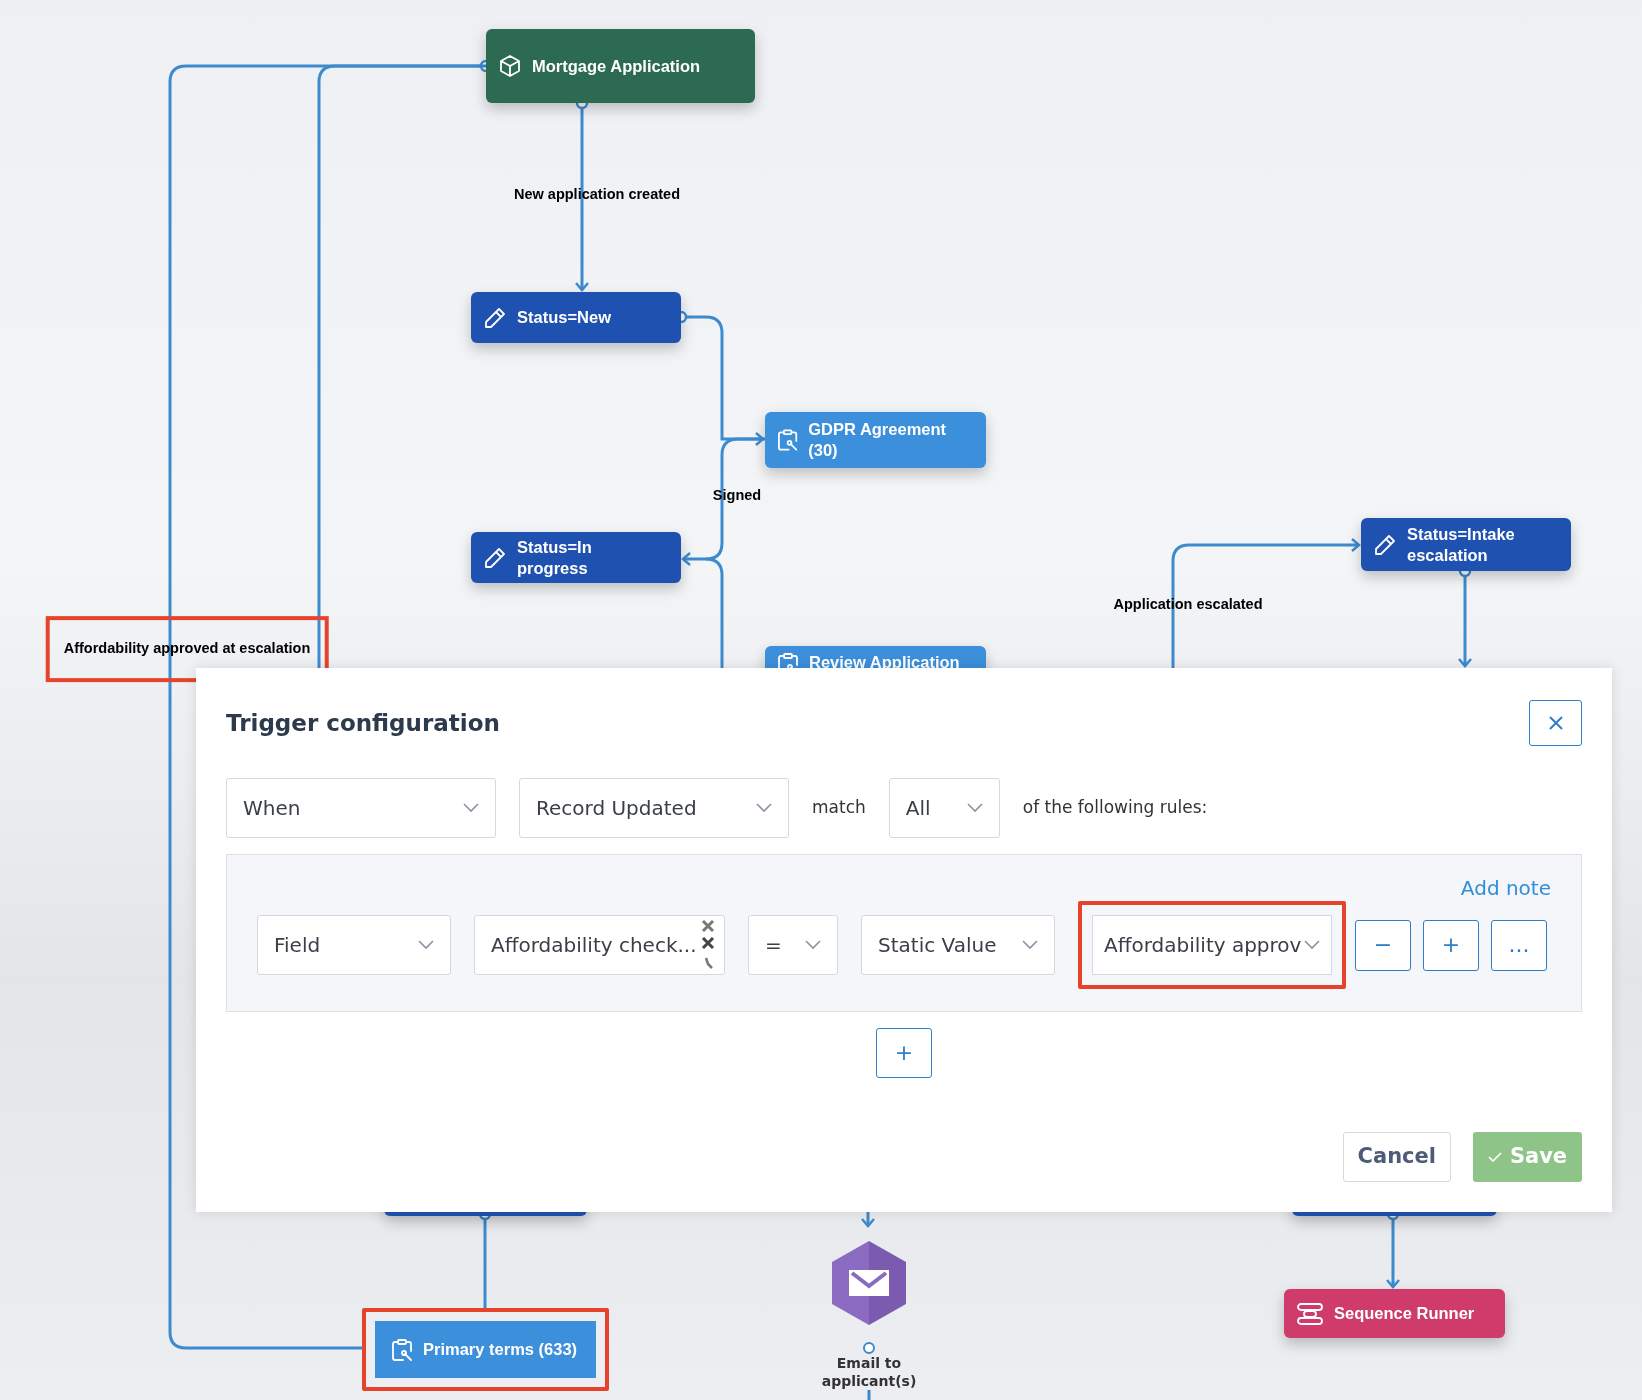 Image resolution: width=1642 pixels, height=1400 pixels. What do you see at coordinates (1396, 1157) in the screenshot?
I see `cancel-button: Cancel` at bounding box center [1396, 1157].